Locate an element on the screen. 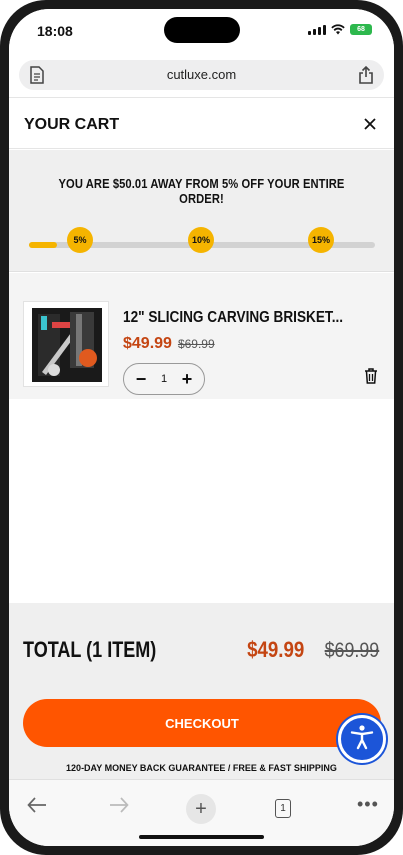  total-sale-price: $49.99 is located at coordinates (276, 649).